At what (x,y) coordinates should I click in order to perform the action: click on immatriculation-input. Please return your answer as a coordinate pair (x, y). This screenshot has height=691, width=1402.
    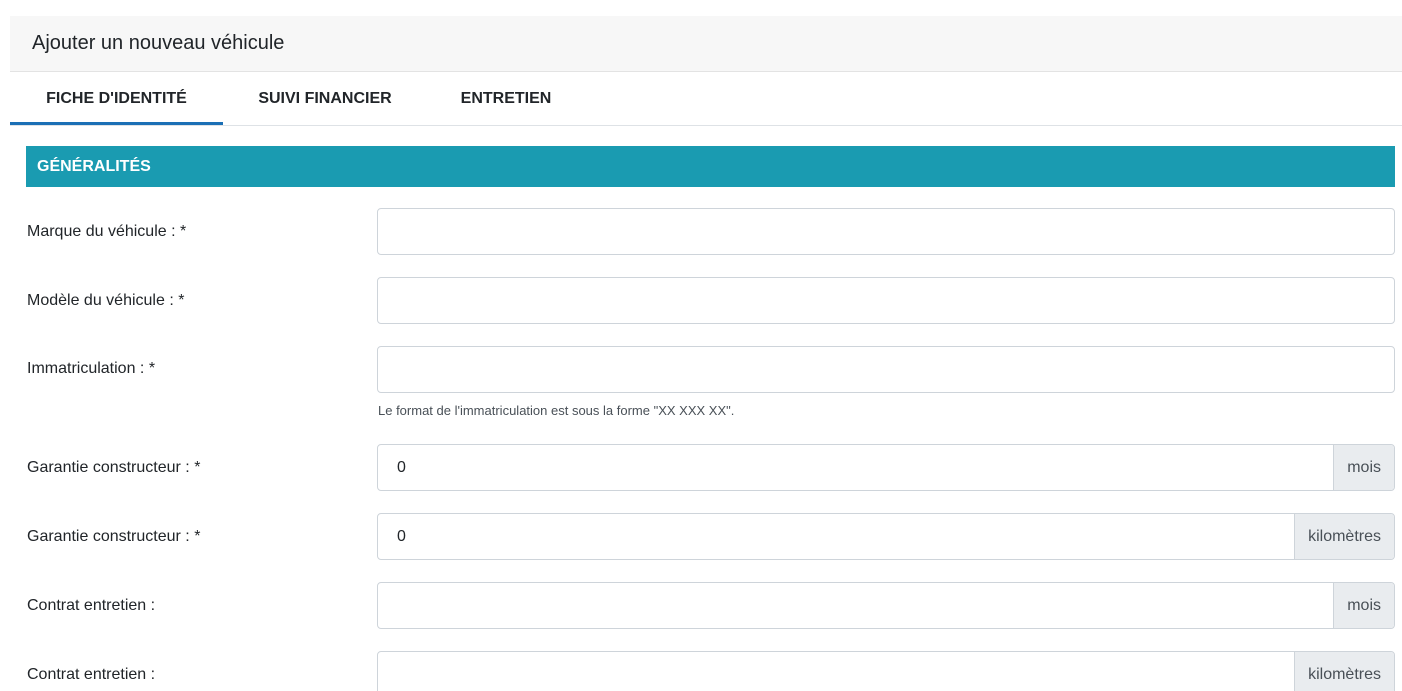
    Looking at the image, I should click on (886, 369).